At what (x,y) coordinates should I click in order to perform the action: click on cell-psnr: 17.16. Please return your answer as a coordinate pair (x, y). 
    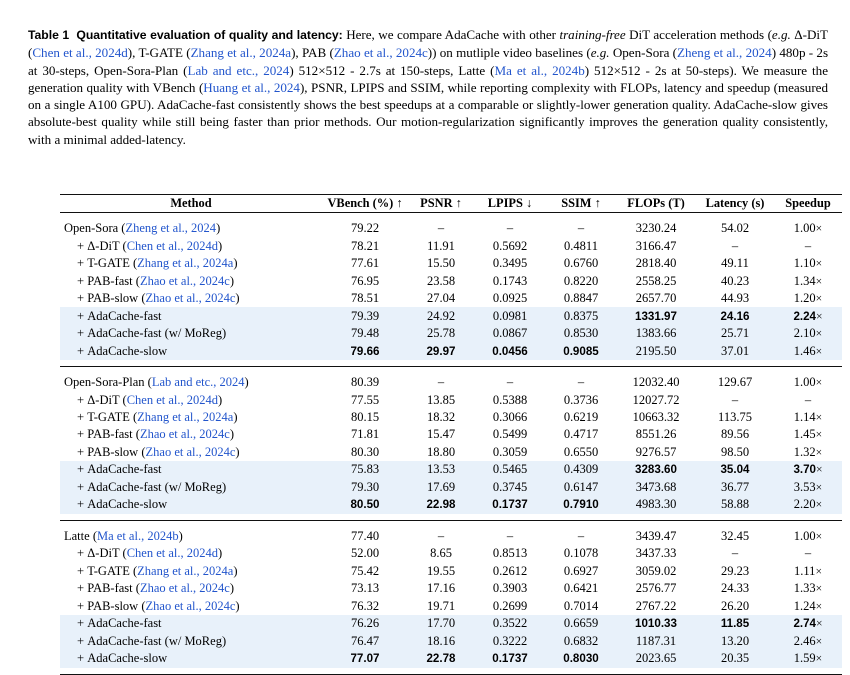
    Looking at the image, I should click on (441, 588).